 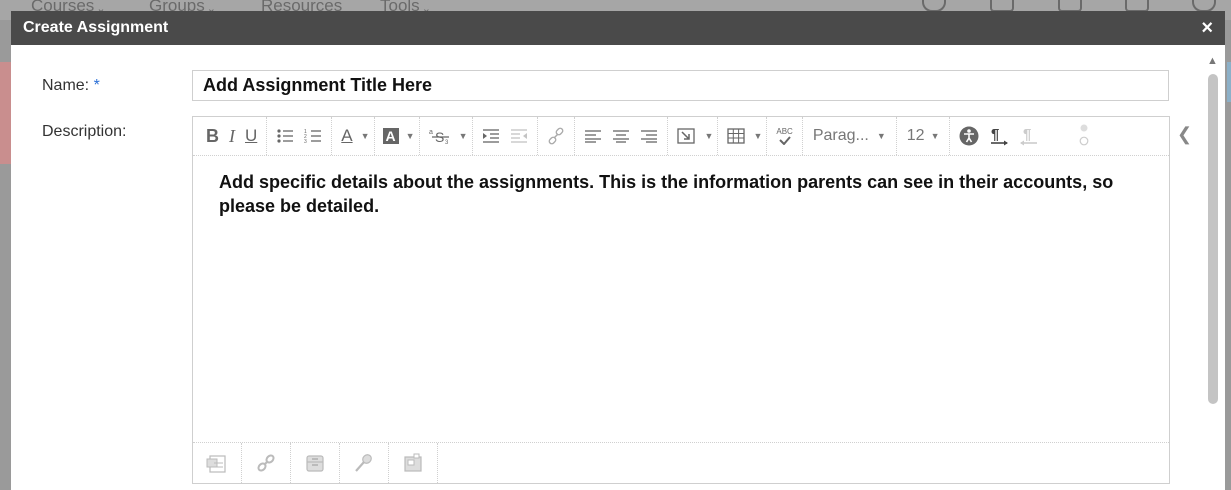 I want to click on paragraph-mark-rtl-icon: ¶, so click(x=1029, y=136).